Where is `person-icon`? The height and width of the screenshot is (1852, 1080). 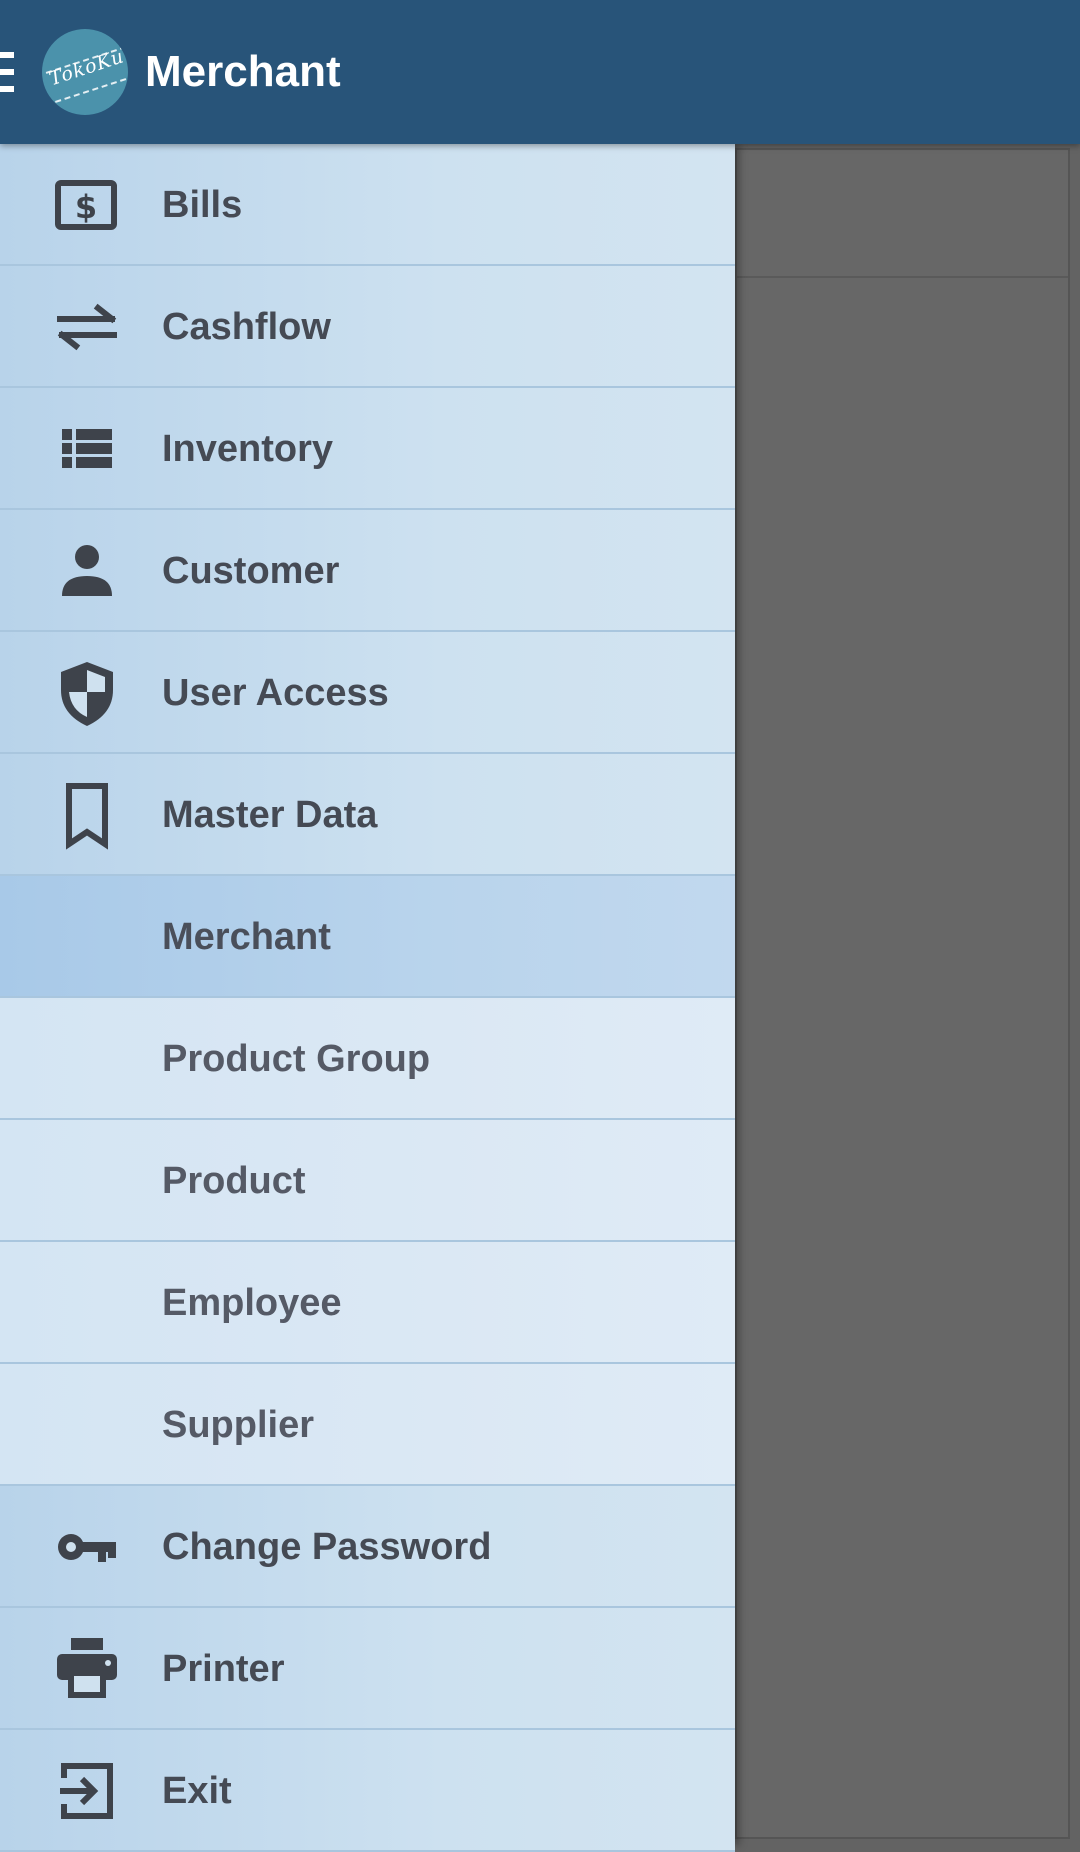 person-icon is located at coordinates (87, 571).